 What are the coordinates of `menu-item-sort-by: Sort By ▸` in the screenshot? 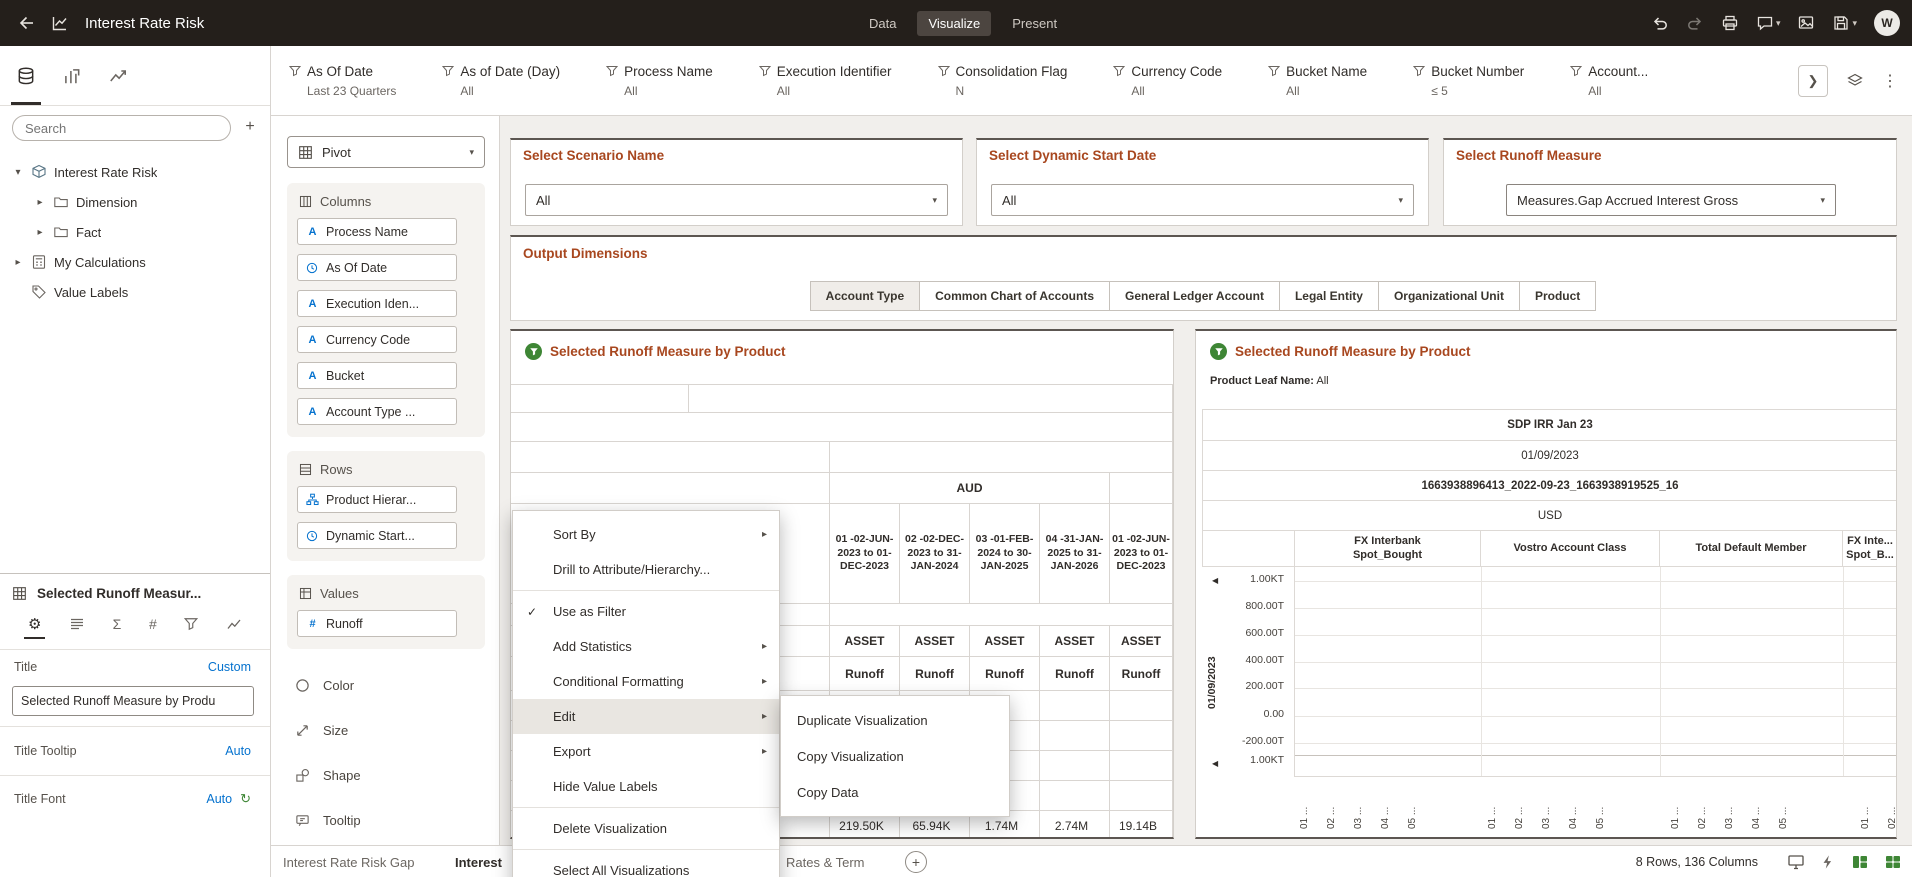 It's located at (646, 534).